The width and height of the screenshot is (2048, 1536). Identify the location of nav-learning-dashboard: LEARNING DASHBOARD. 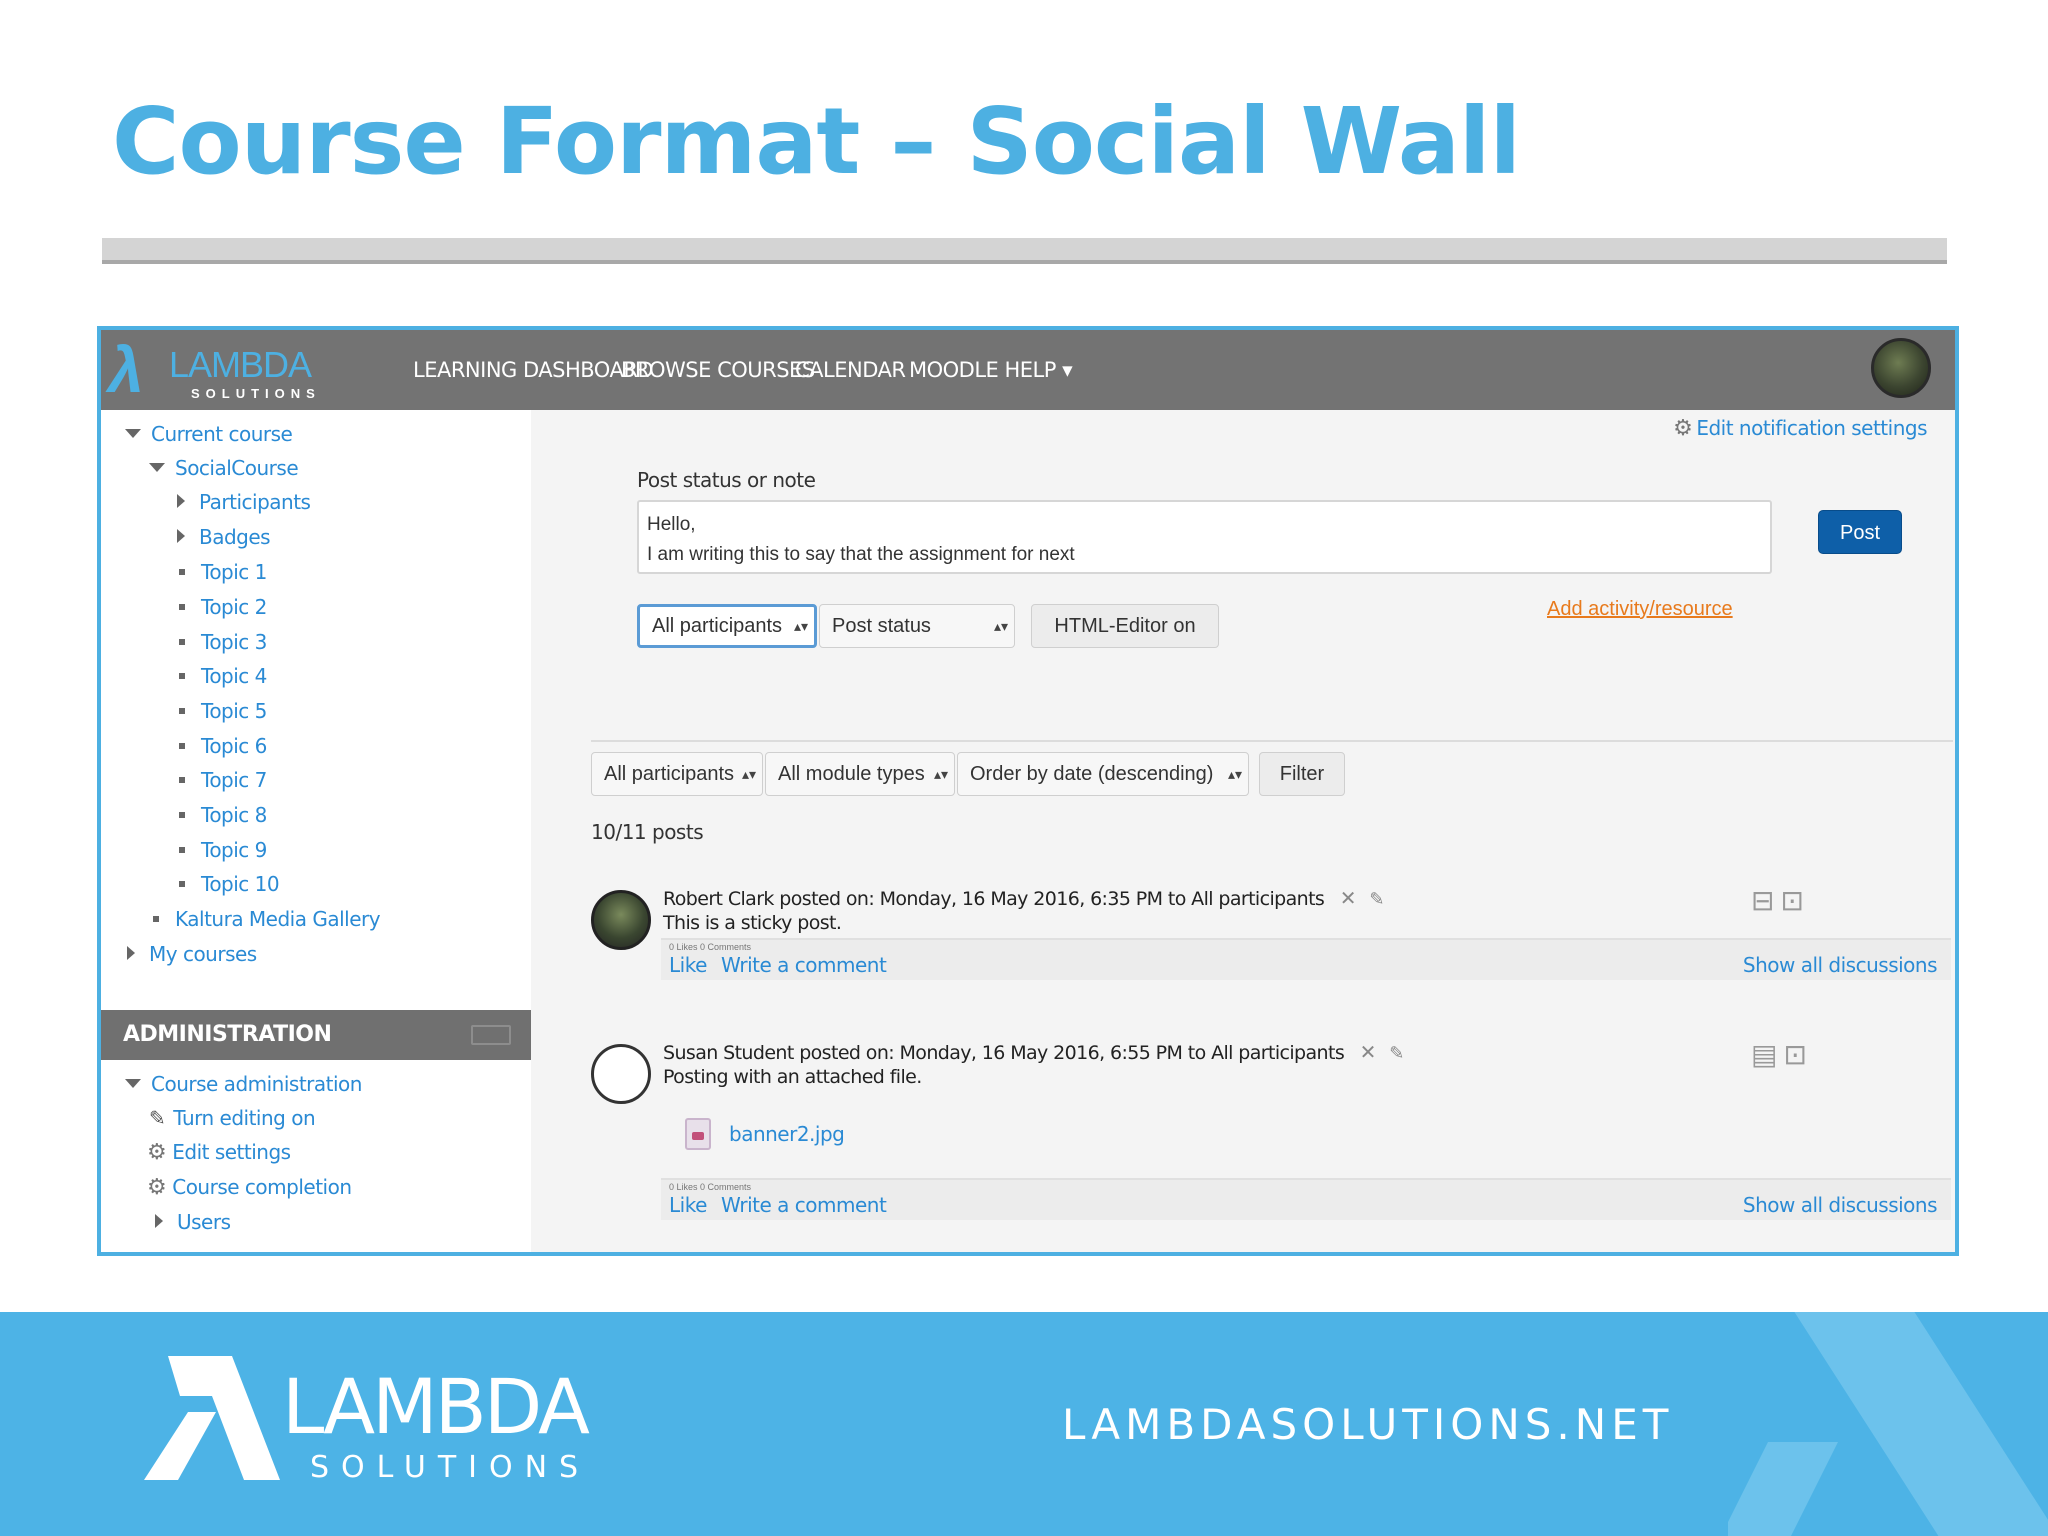
(533, 370).